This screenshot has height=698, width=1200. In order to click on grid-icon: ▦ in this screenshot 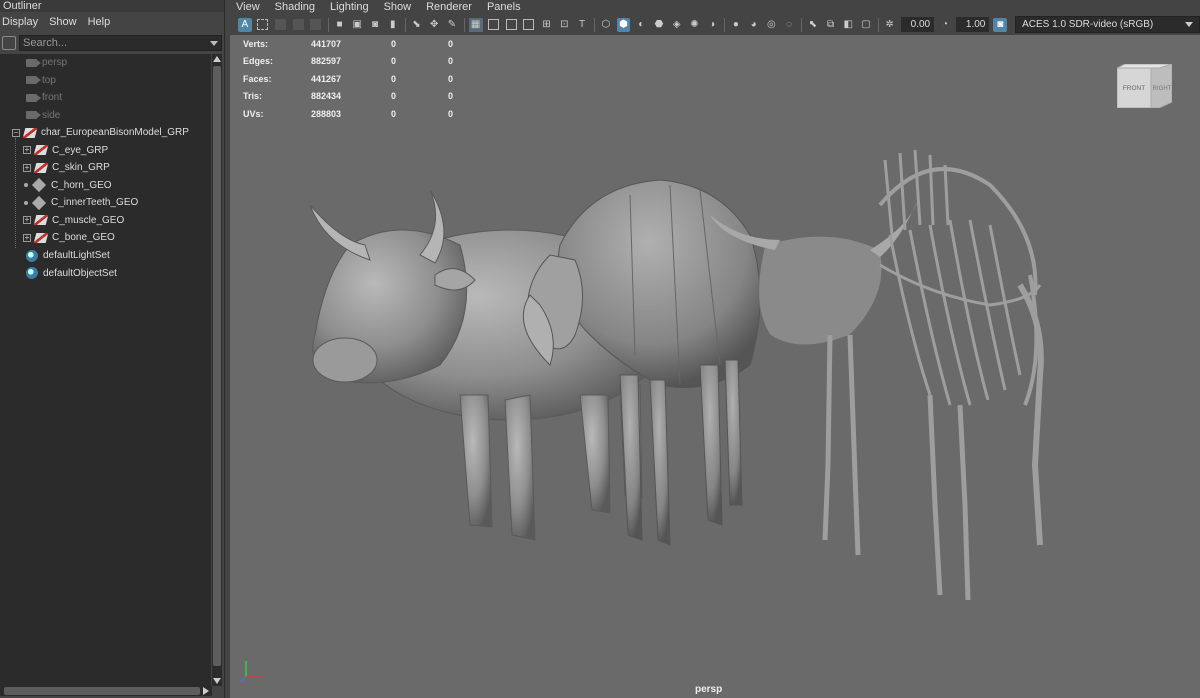, I will do `click(475, 24)`.